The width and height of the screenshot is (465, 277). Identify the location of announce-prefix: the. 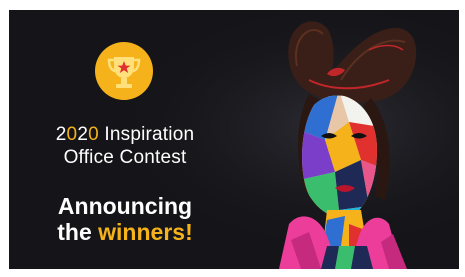
(78, 232).